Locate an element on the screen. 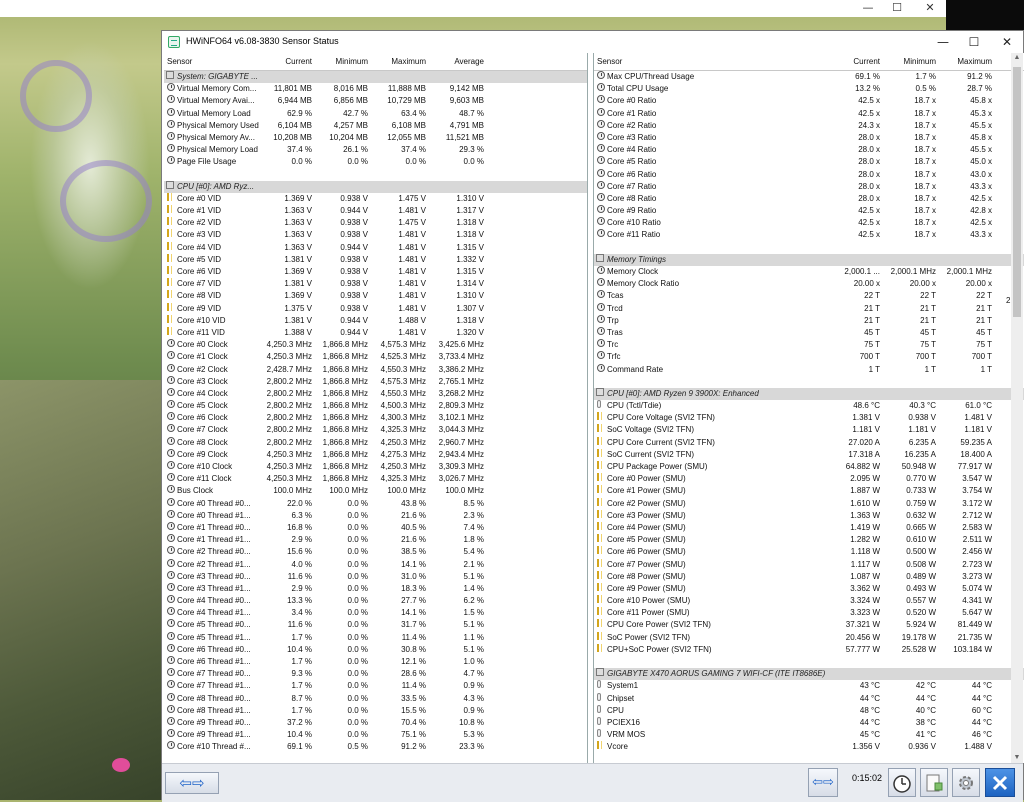 Image resolution: width=1024 pixels, height=802 pixels. clock-reset-button is located at coordinates (902, 782).